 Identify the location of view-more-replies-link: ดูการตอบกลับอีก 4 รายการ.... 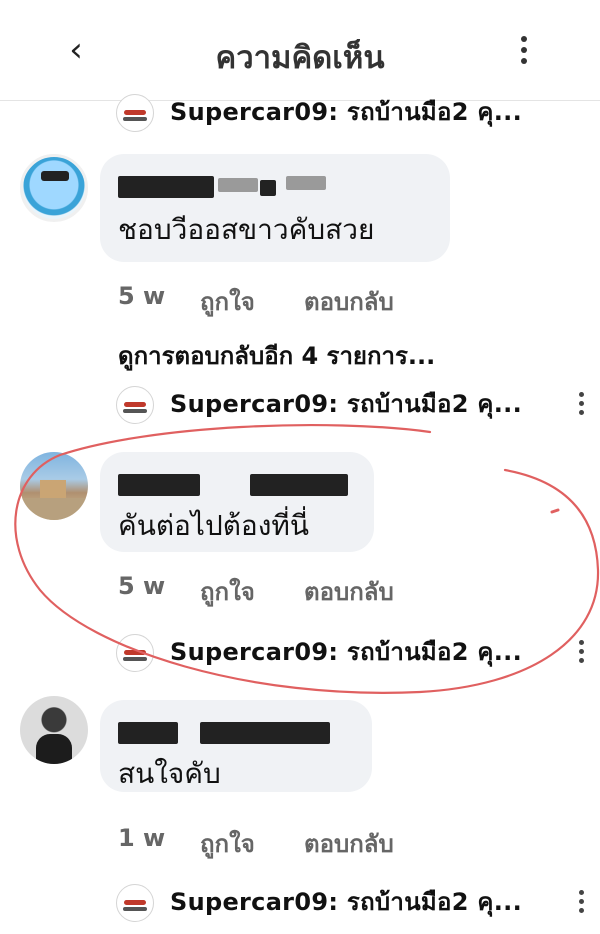
(276, 355).